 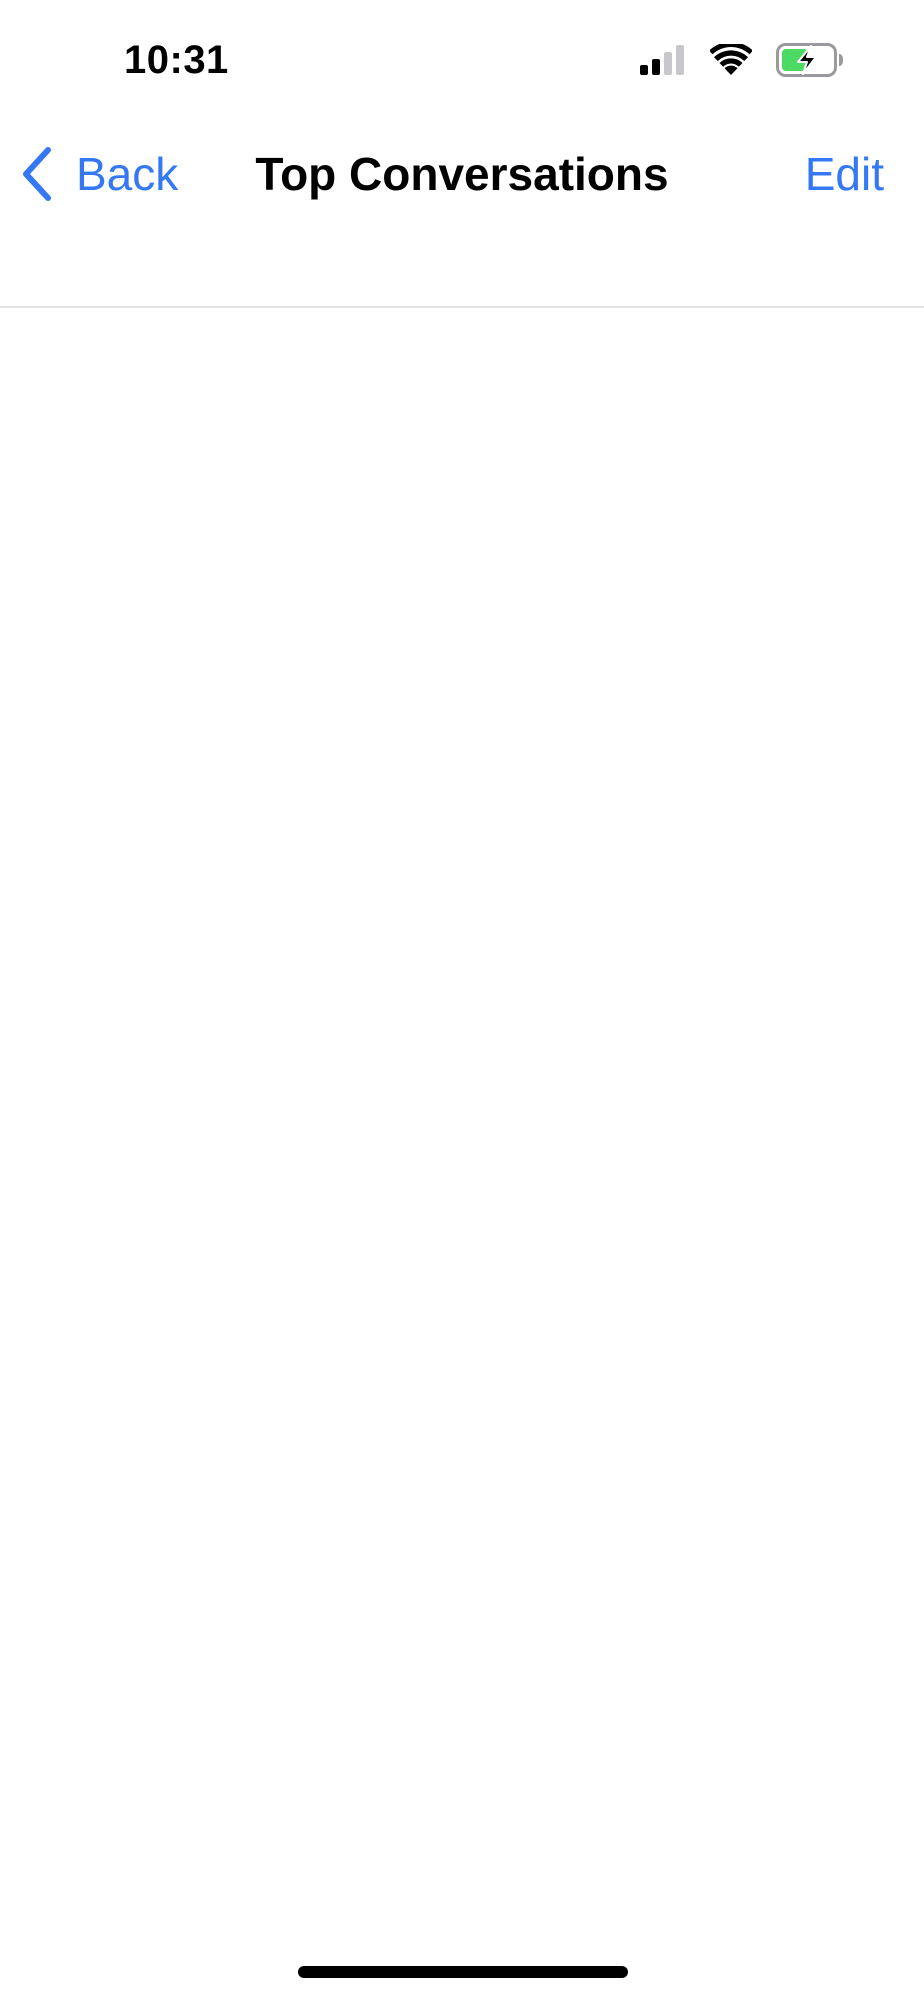 What do you see at coordinates (463, 1972) in the screenshot?
I see `home-indicator` at bounding box center [463, 1972].